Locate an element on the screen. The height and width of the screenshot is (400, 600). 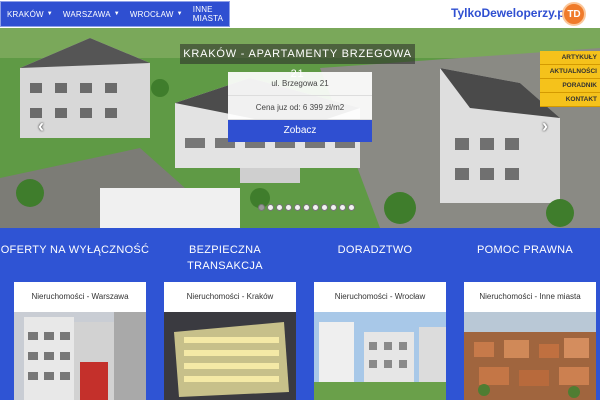
nav-item-label: WARSZAWA is located at coordinates (86, 14).